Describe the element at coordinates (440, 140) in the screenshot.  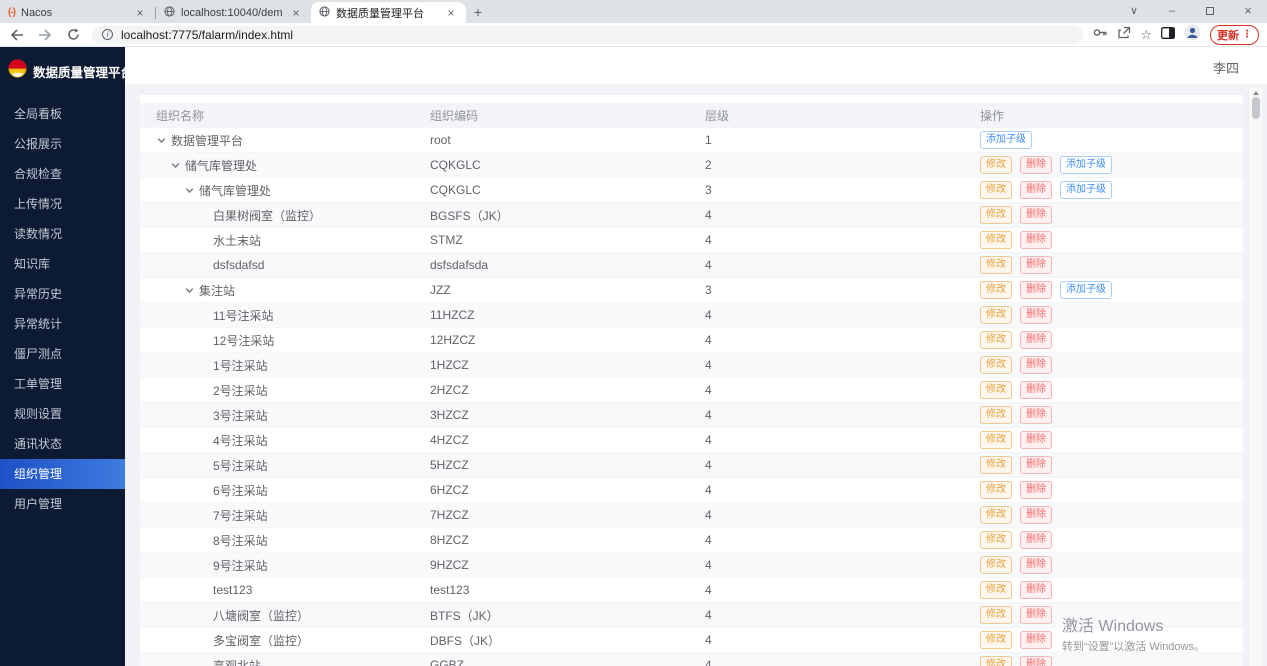
I see `org-code-cell: root` at that location.